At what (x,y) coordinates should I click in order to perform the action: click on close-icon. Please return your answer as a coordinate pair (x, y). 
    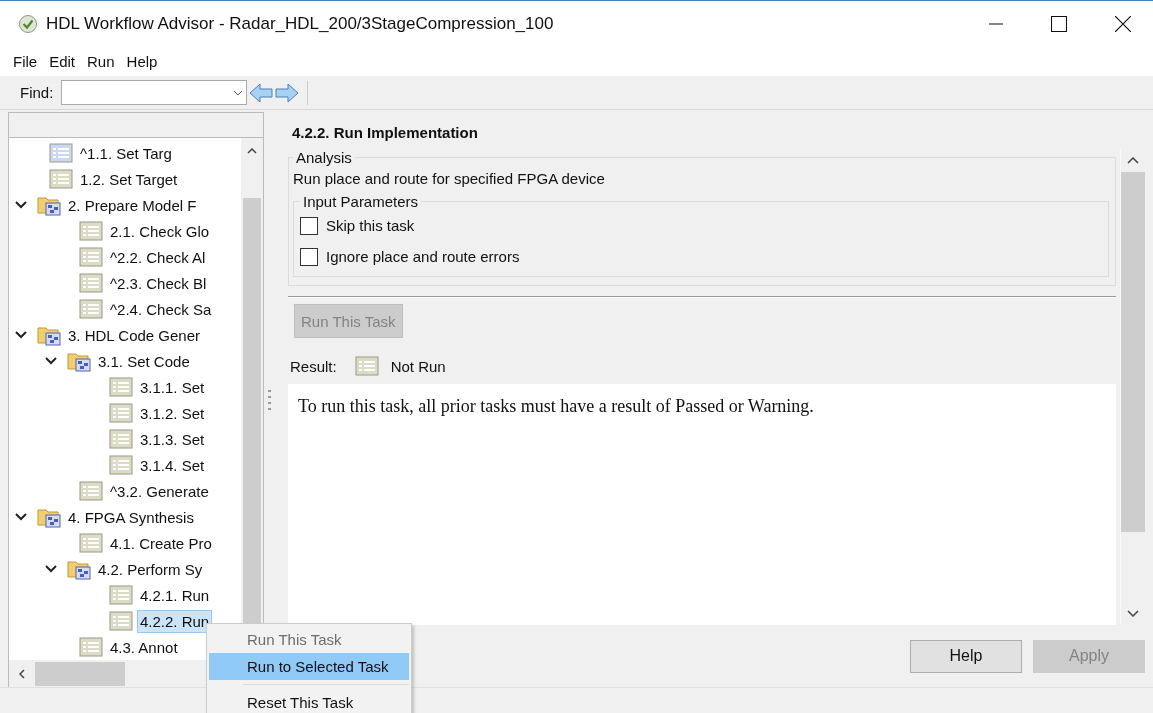
    Looking at the image, I should click on (1123, 23).